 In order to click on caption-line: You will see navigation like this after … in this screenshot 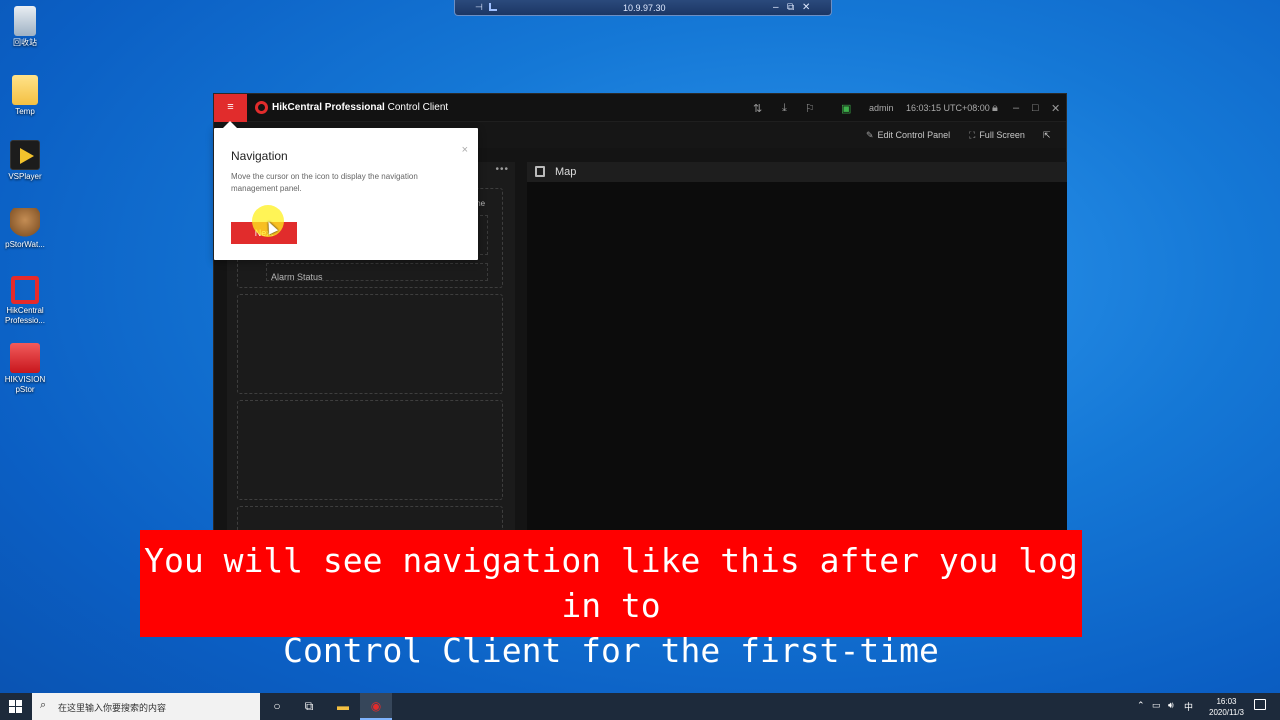, I will do `click(611, 583)`.